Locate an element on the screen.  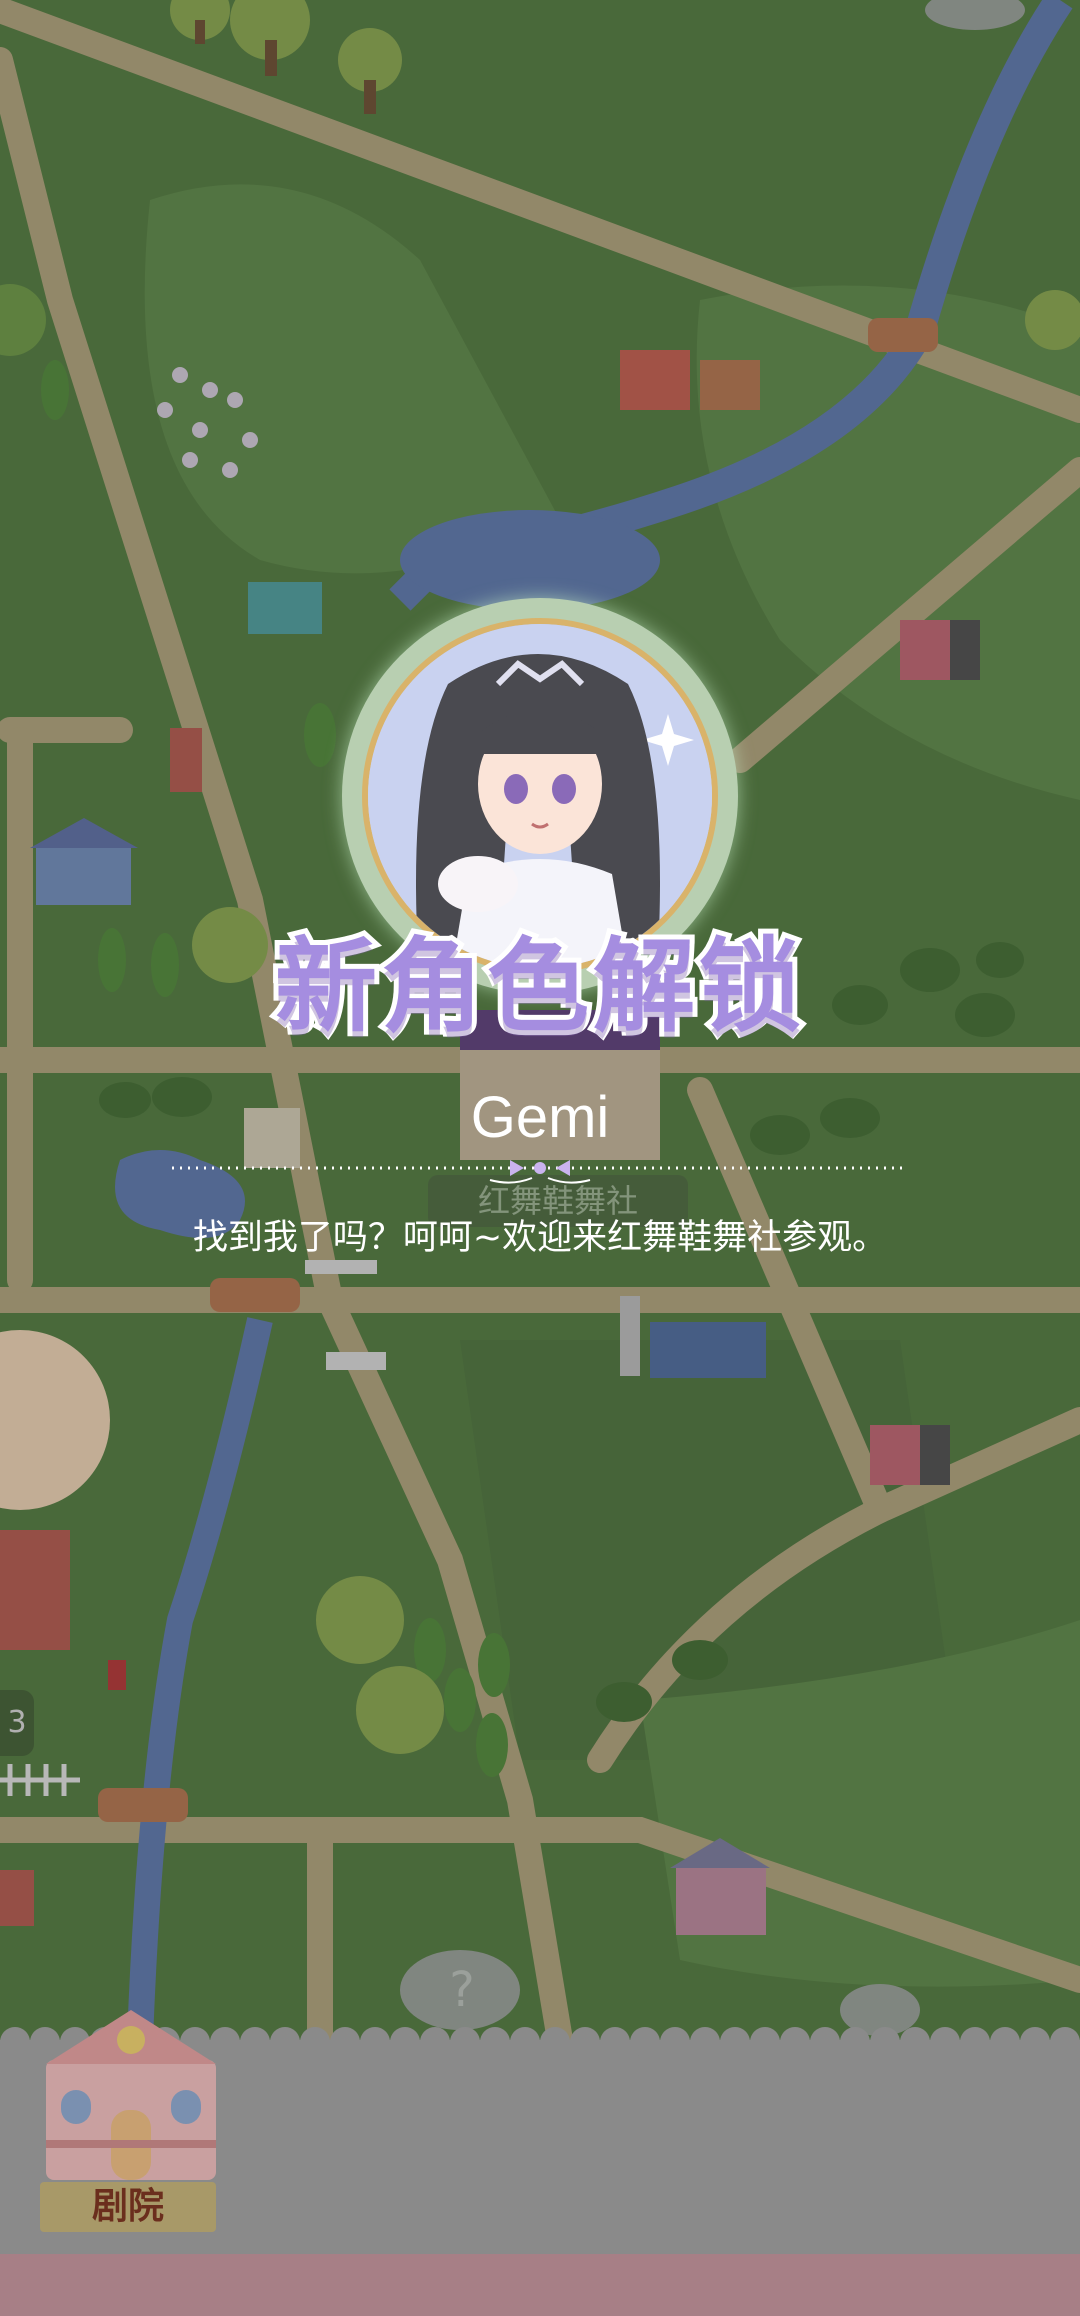
bow-divider-icon is located at coordinates (540, 1172).